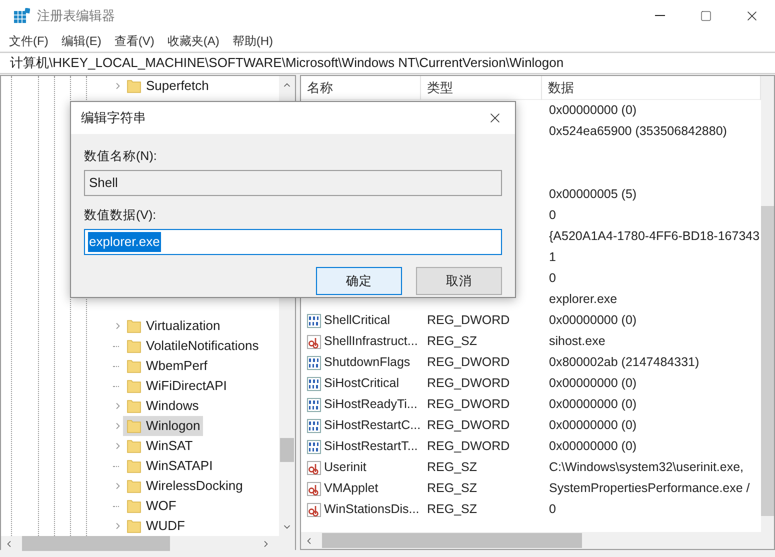  What do you see at coordinates (660, 15) in the screenshot?
I see `minimize-icon` at bounding box center [660, 15].